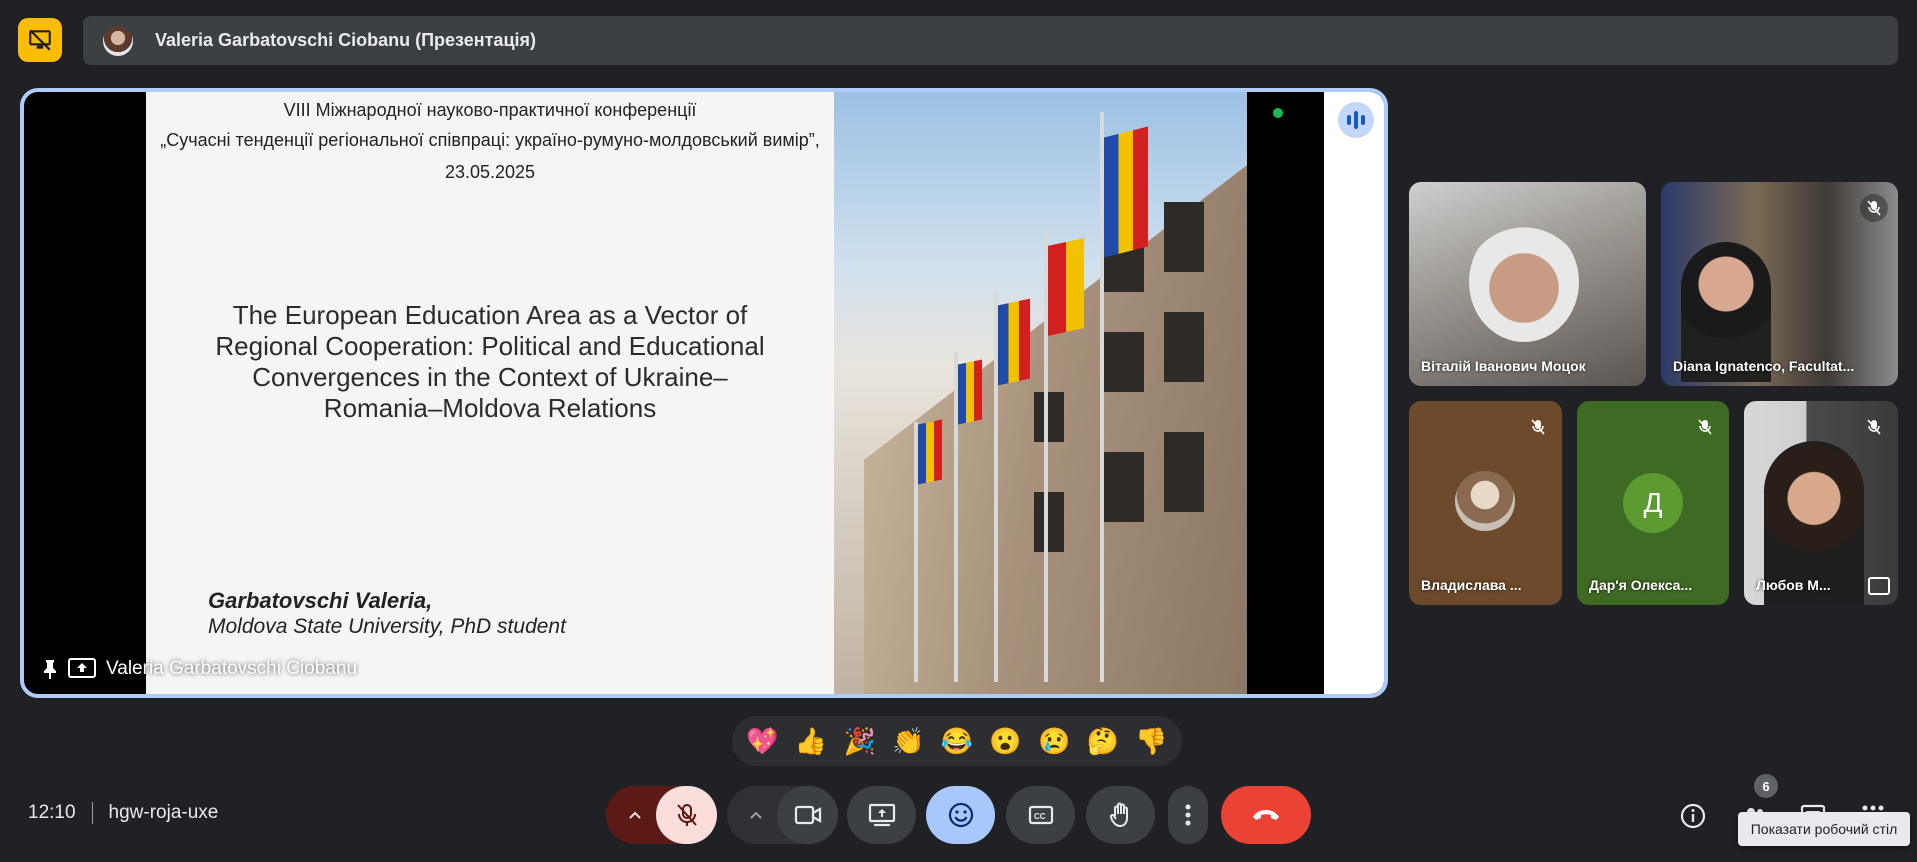  I want to click on screen-share-icon, so click(82, 668).